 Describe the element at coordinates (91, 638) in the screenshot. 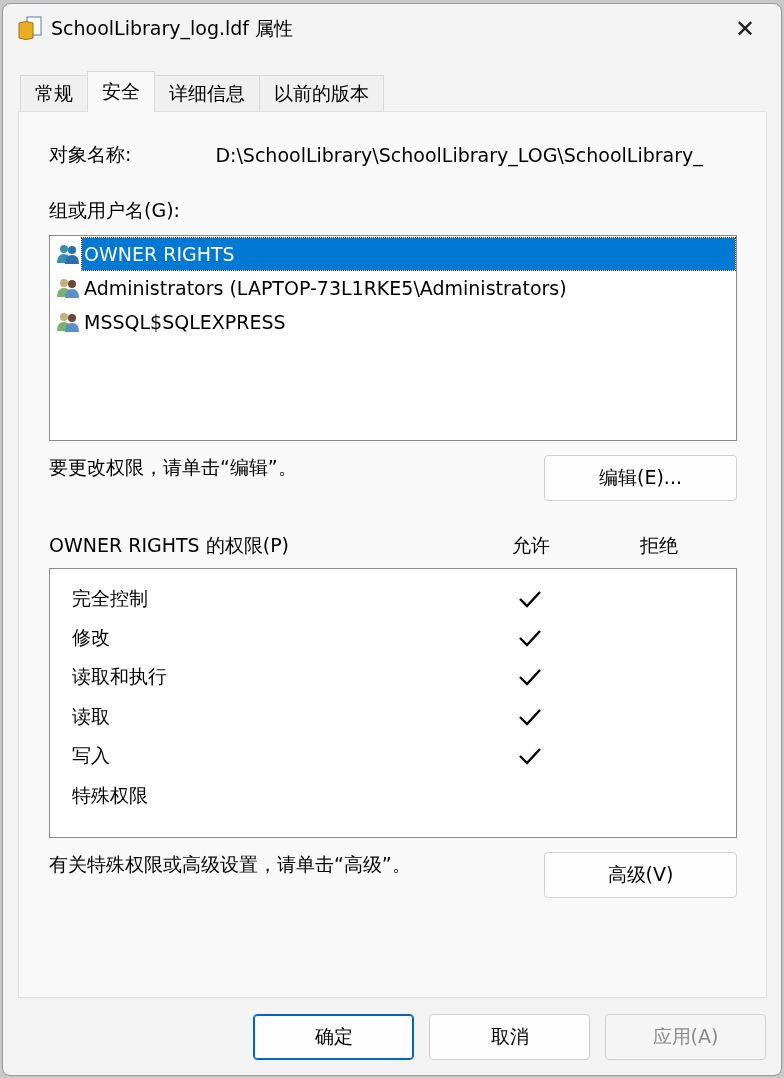

I see `permission-name: 修改` at that location.